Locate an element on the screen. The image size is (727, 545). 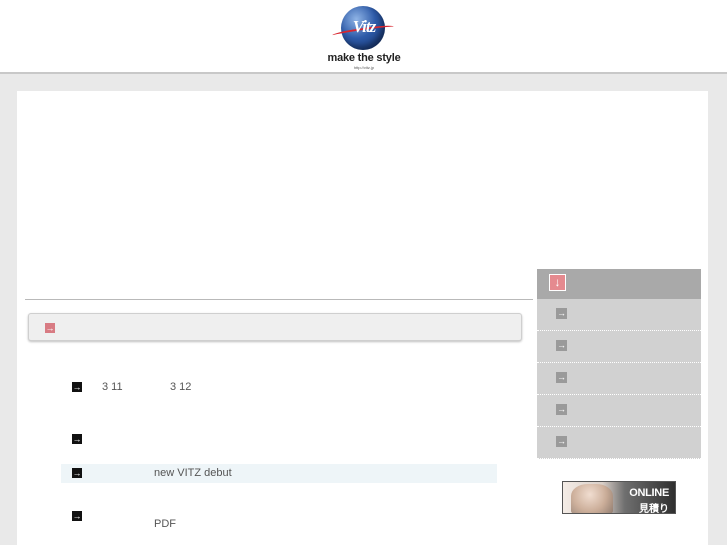
news-item: → new VITZ debut is located at coordinates (279, 473).